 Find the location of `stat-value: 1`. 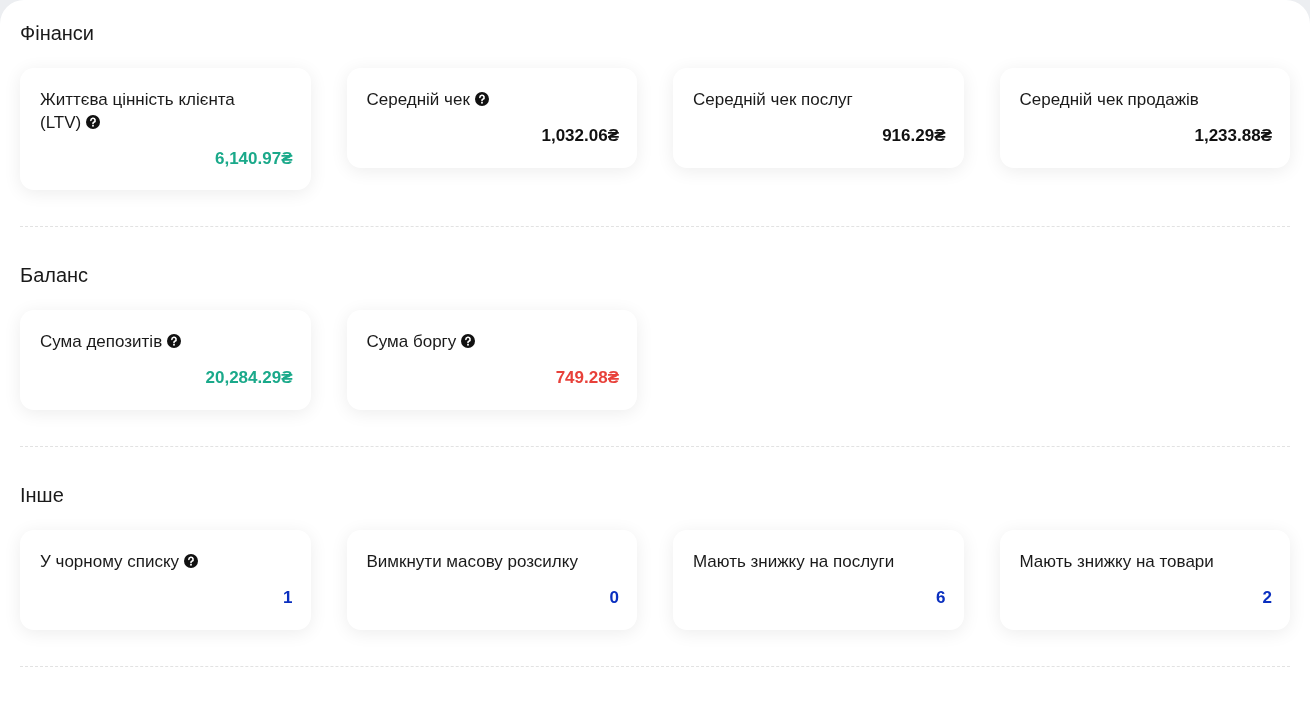

stat-value: 1 is located at coordinates (287, 598).